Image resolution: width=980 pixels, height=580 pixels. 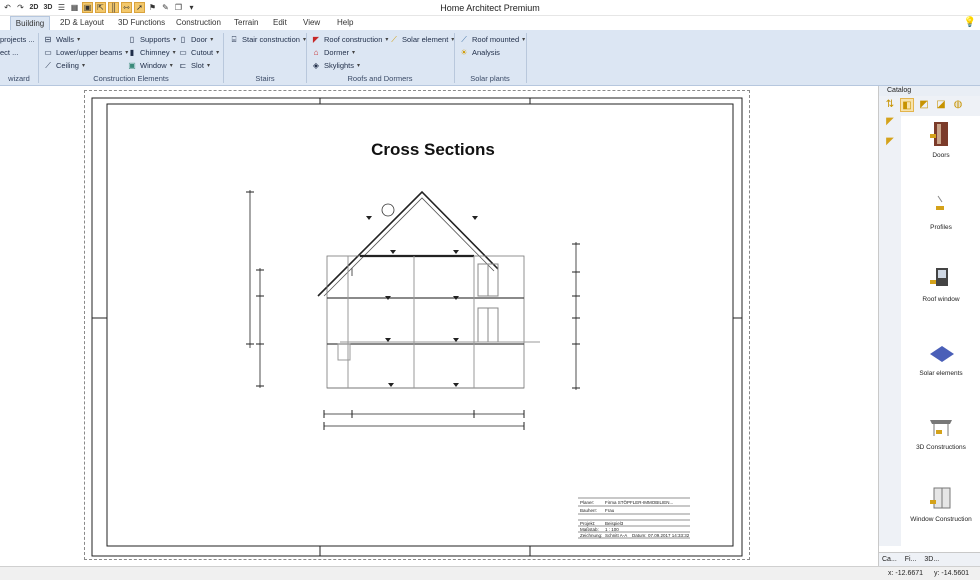 I want to click on catalog-item-solar-elements: Solar elements, so click(x=940, y=357).